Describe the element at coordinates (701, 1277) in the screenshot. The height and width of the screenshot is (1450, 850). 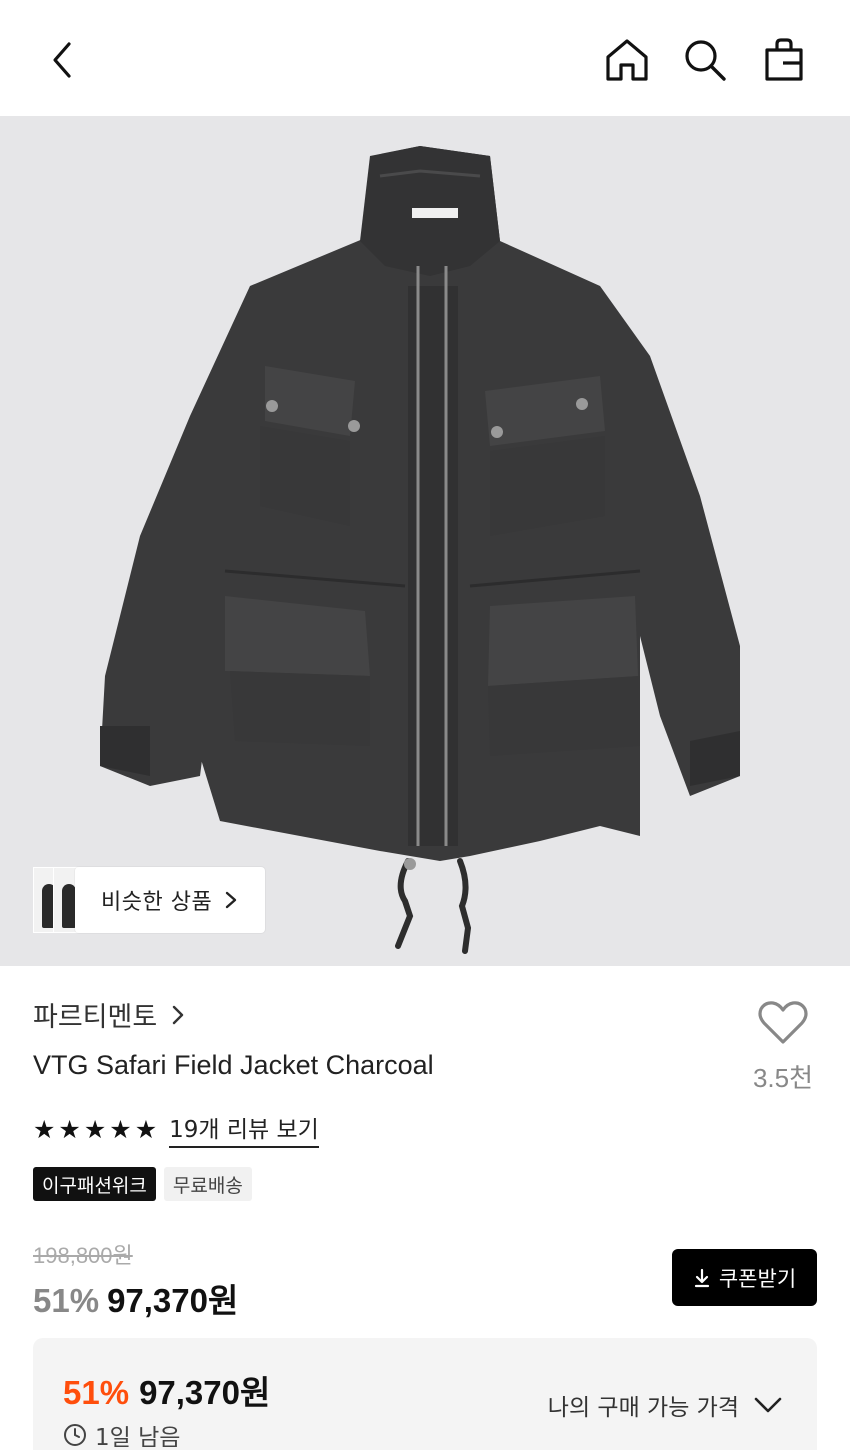
I see `download-icon` at that location.